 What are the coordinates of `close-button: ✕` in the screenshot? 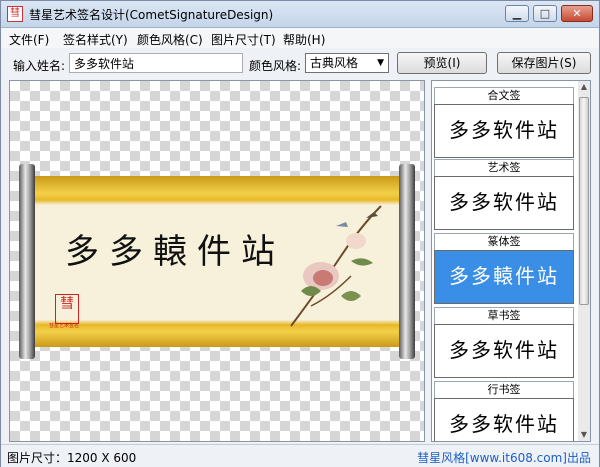 It's located at (577, 13).